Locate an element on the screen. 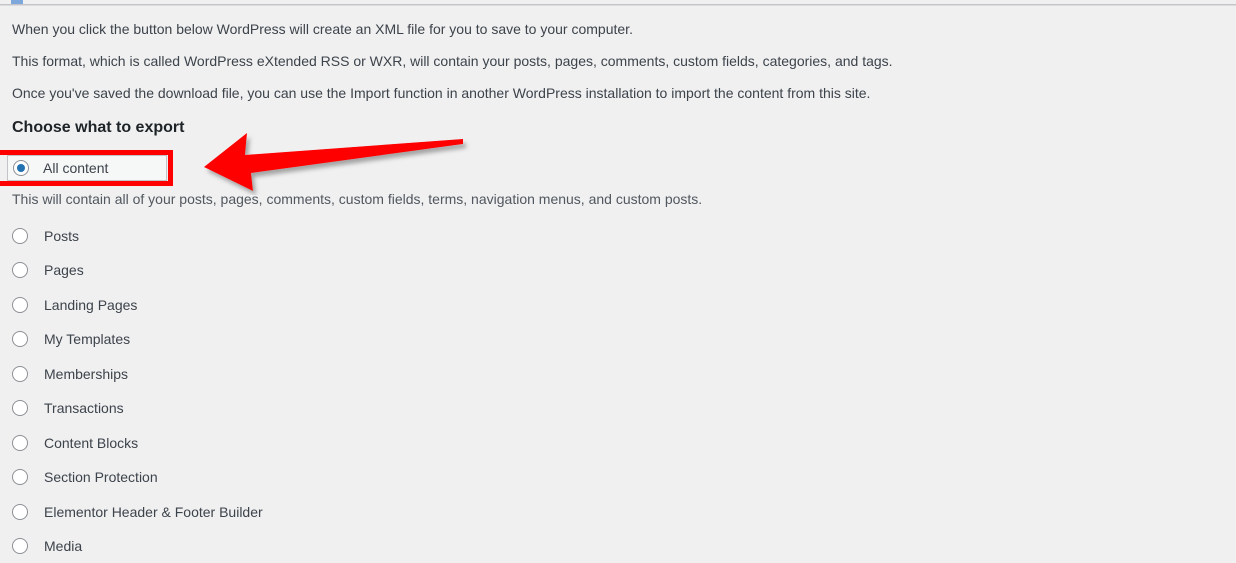  radio-option-3: My Templates is located at coordinates (71, 339).